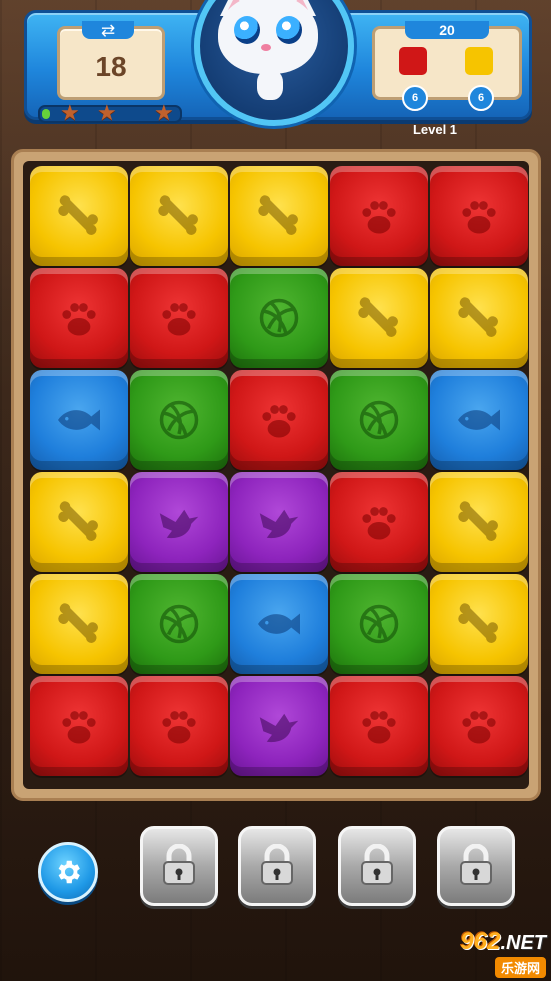  I want to click on cat-eye-right, so click(289, 30).